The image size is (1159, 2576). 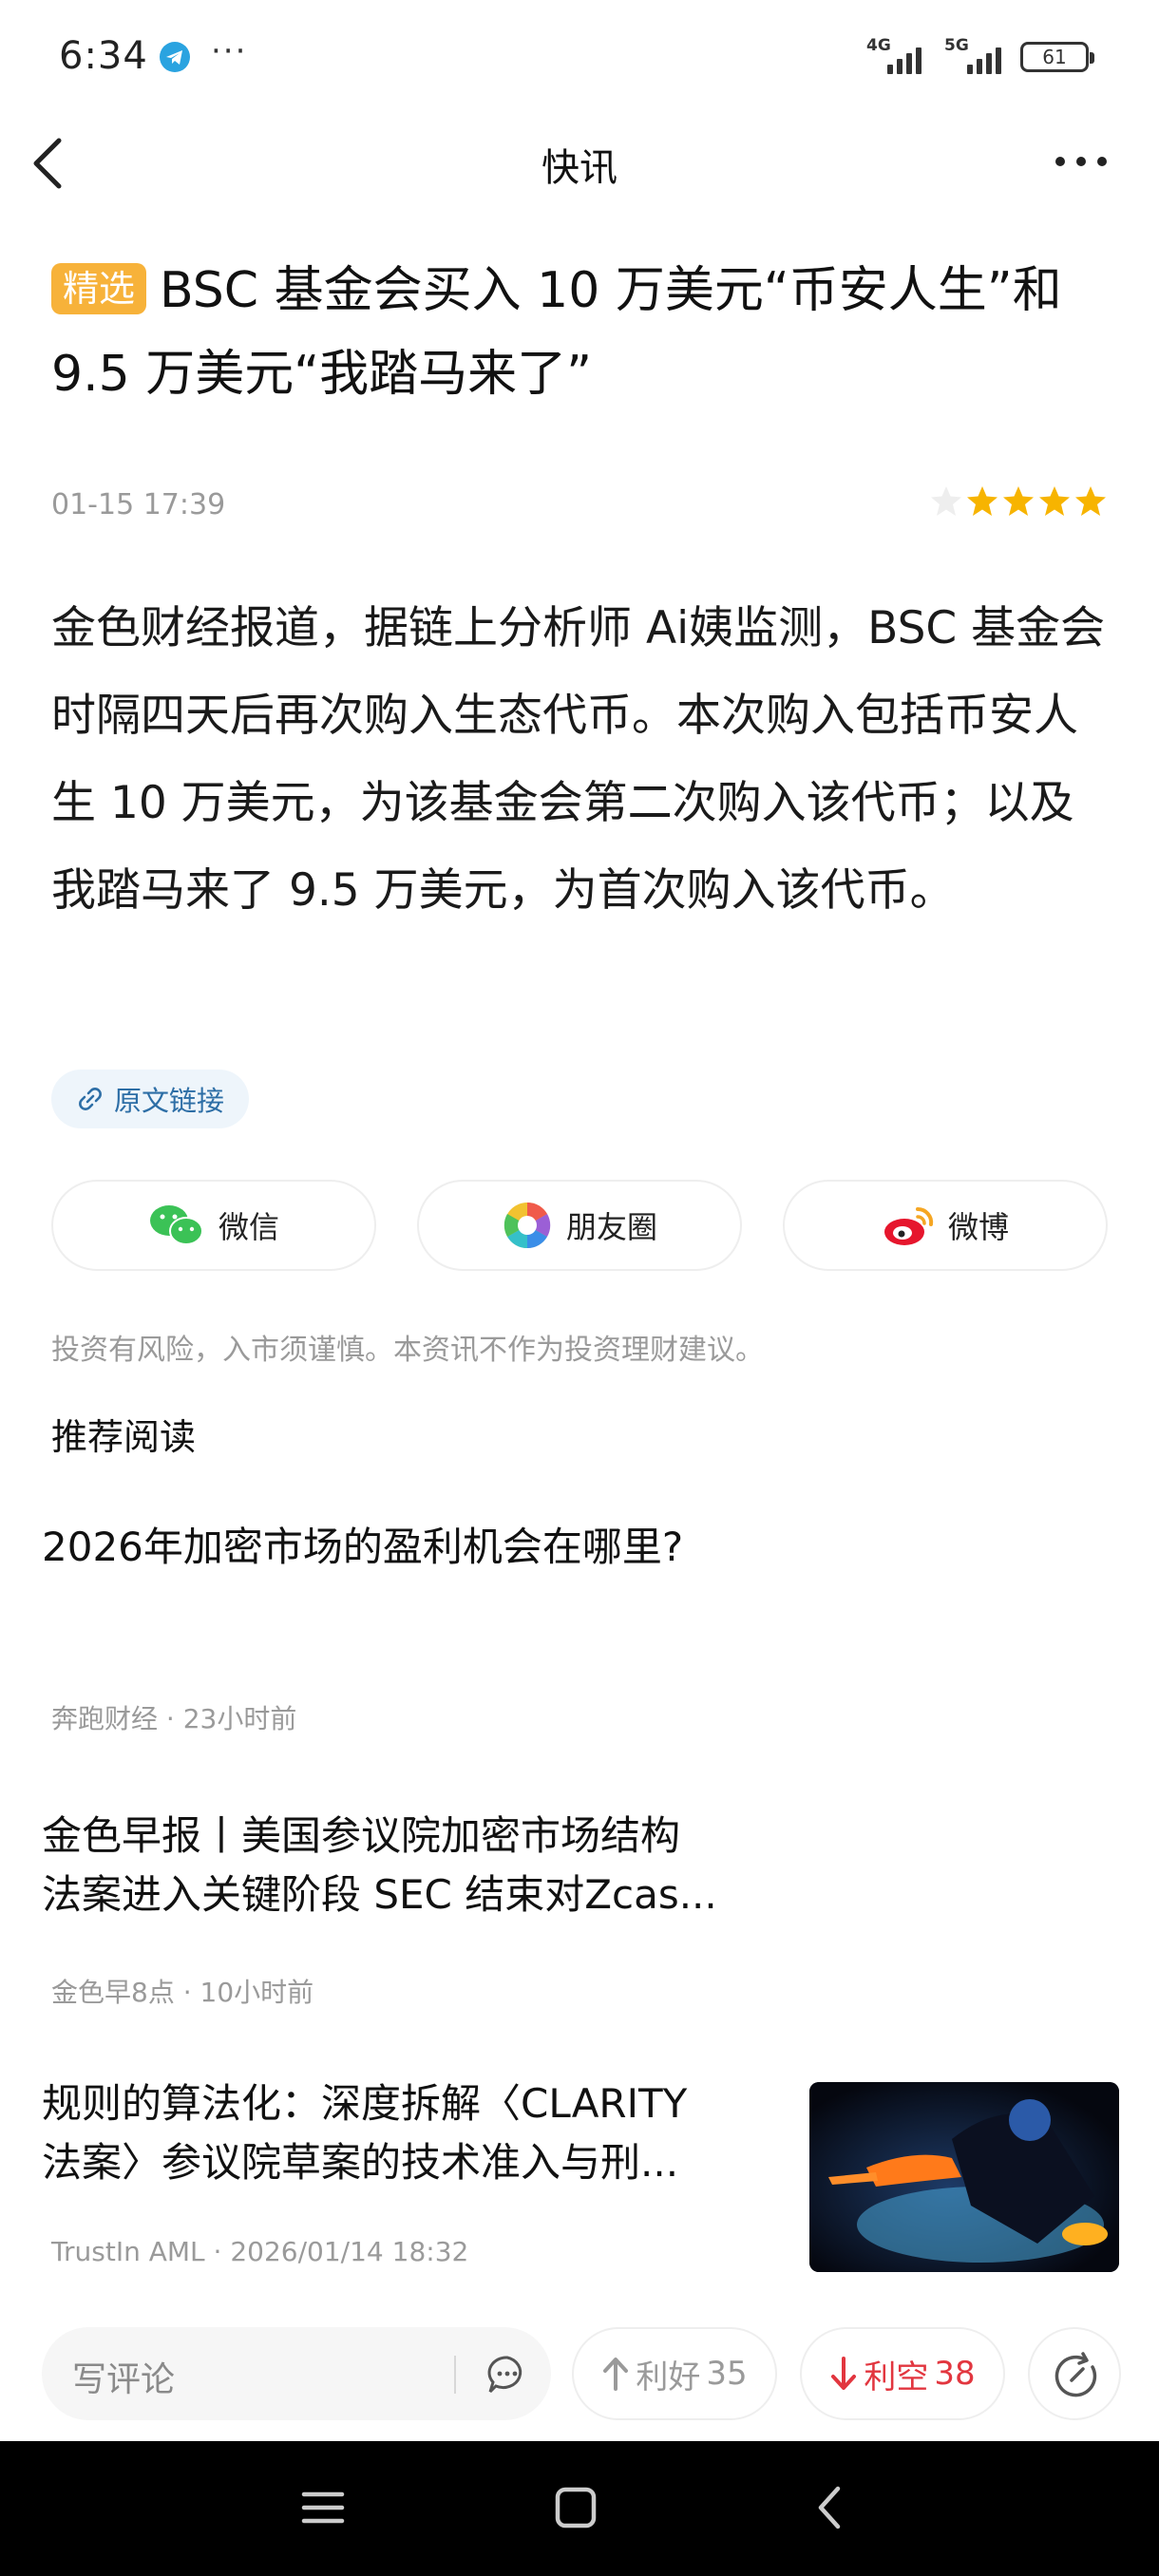 What do you see at coordinates (257, 1992) in the screenshot?
I see `article-time: 10小时前` at bounding box center [257, 1992].